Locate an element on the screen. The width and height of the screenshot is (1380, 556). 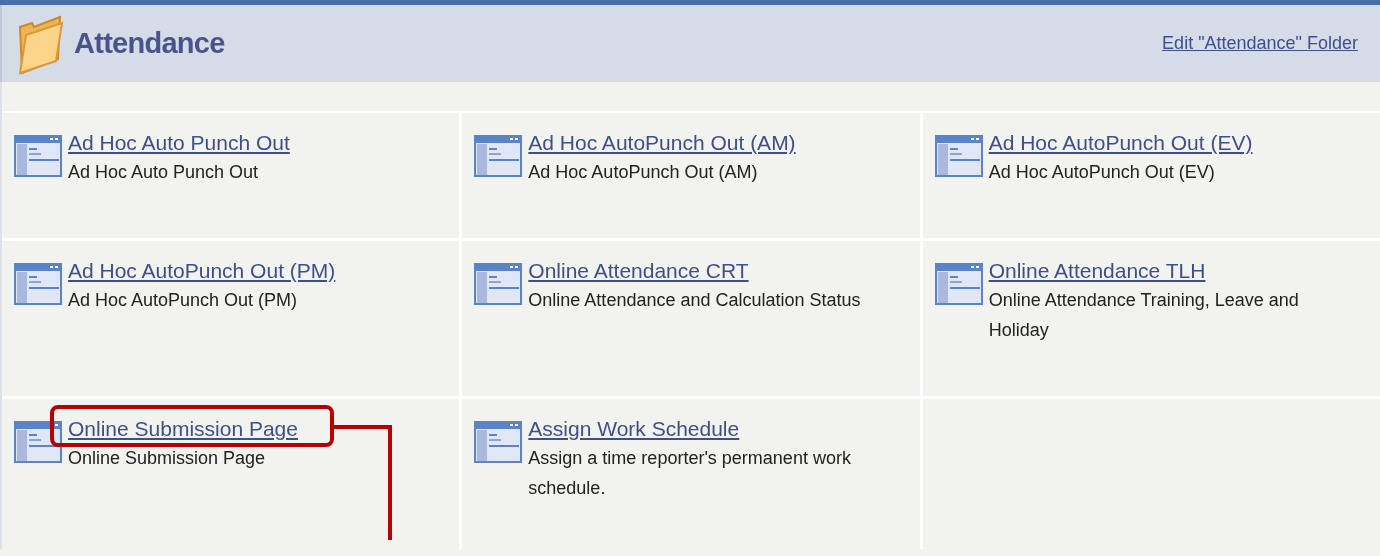
page-description: Assign a time reporter's permanent work schedule. is located at coordinates (690, 473).